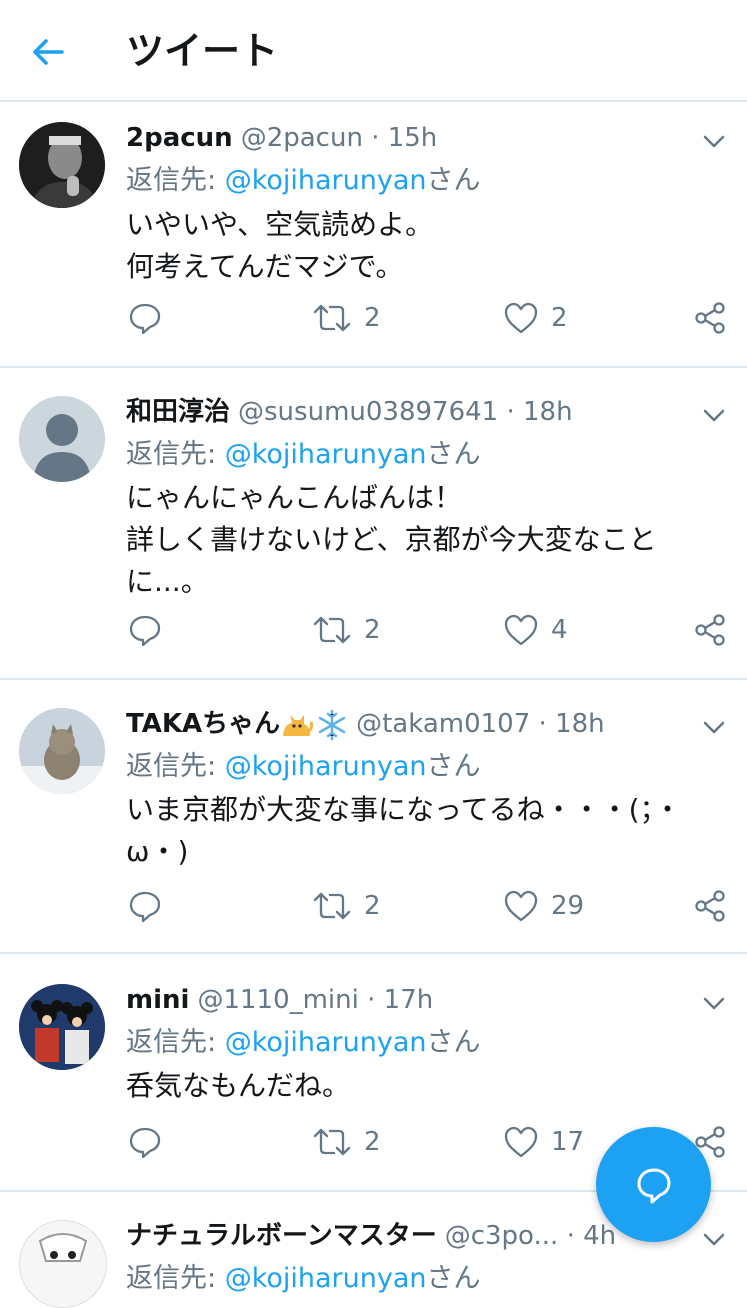  I want to click on handle: @susumu03897641, so click(368, 412).